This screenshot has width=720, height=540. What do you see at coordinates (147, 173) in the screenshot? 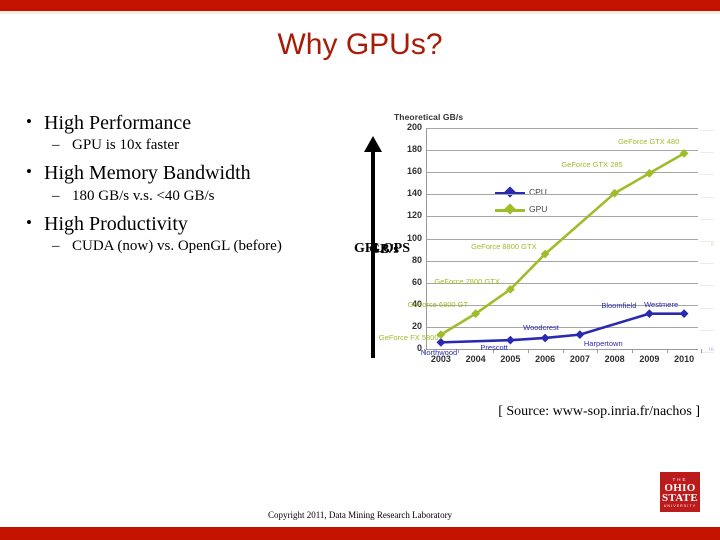
I see `bullet-text: High Memory Bandwidth` at bounding box center [147, 173].